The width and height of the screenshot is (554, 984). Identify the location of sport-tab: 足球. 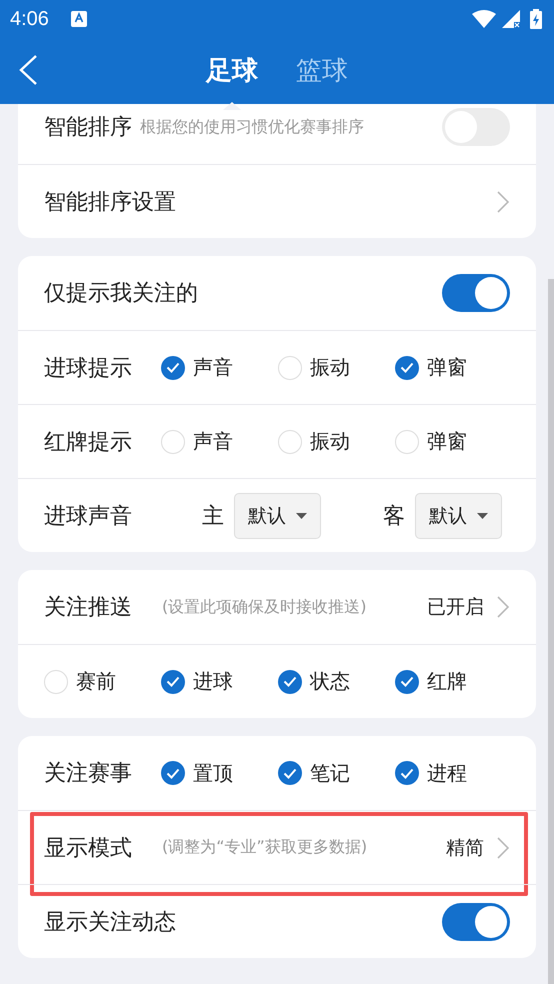
(232, 71).